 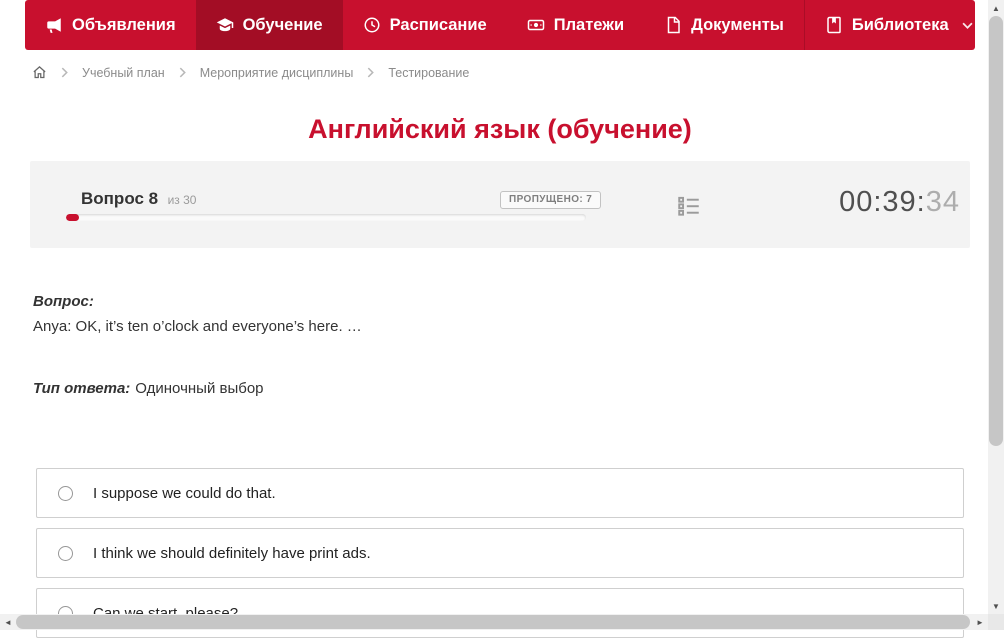 I want to click on breadcrumb-item-testing: Тестирование, so click(x=428, y=73).